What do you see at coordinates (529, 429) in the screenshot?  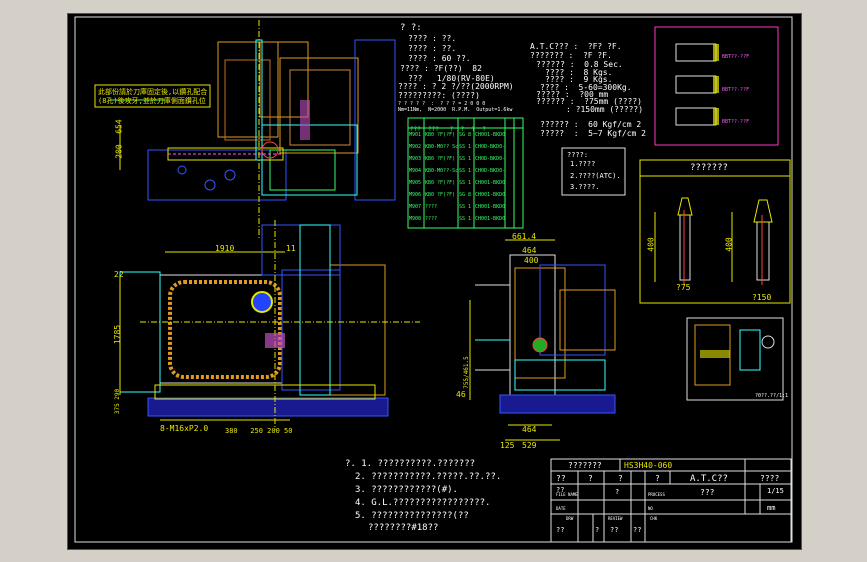 I see `dim-464b: 464` at bounding box center [529, 429].